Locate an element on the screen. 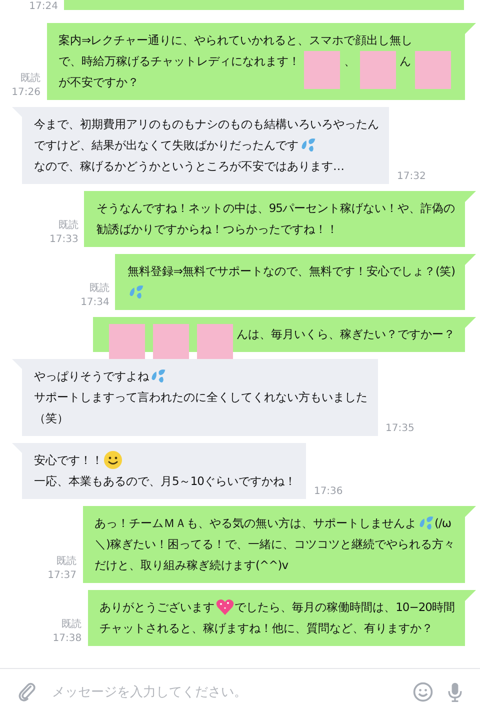  message-text: (/ω is located at coordinates (442, 523).